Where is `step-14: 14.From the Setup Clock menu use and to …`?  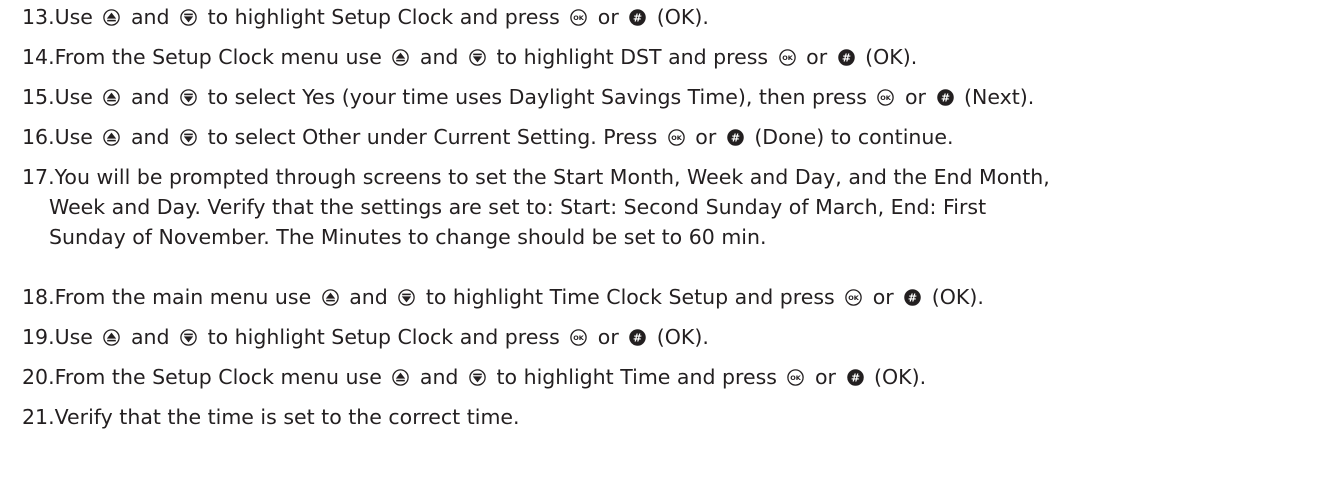
step-14: 14.From the Setup Clock menu use and to … is located at coordinates (677, 57).